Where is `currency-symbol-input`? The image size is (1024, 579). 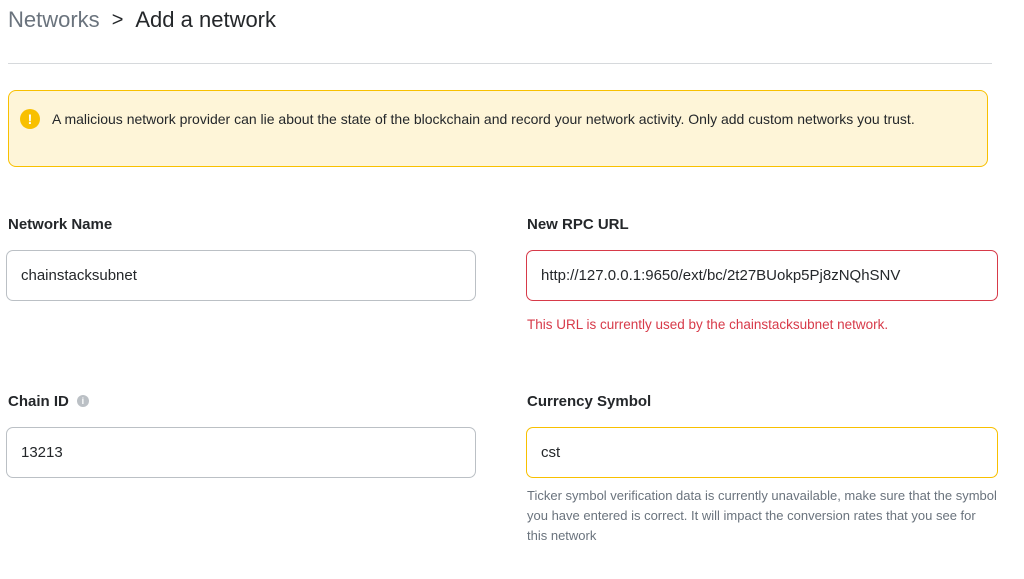 currency-symbol-input is located at coordinates (762, 452).